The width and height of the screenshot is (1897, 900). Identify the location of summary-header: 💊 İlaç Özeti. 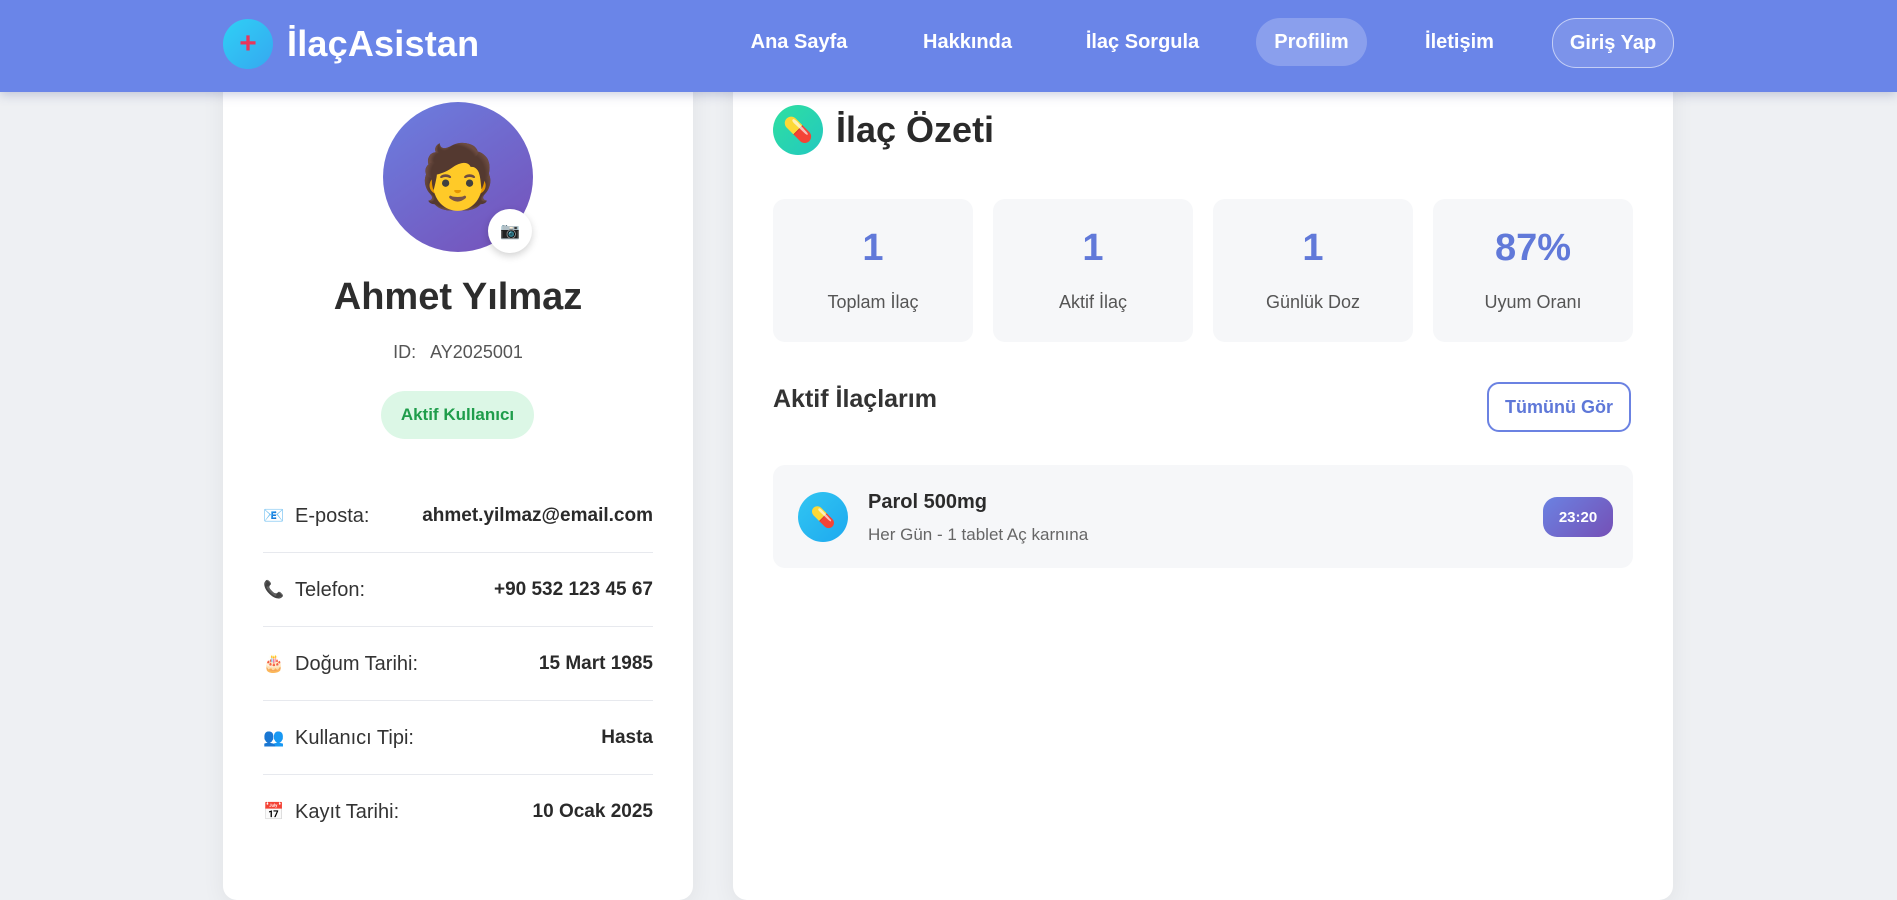
(883, 130).